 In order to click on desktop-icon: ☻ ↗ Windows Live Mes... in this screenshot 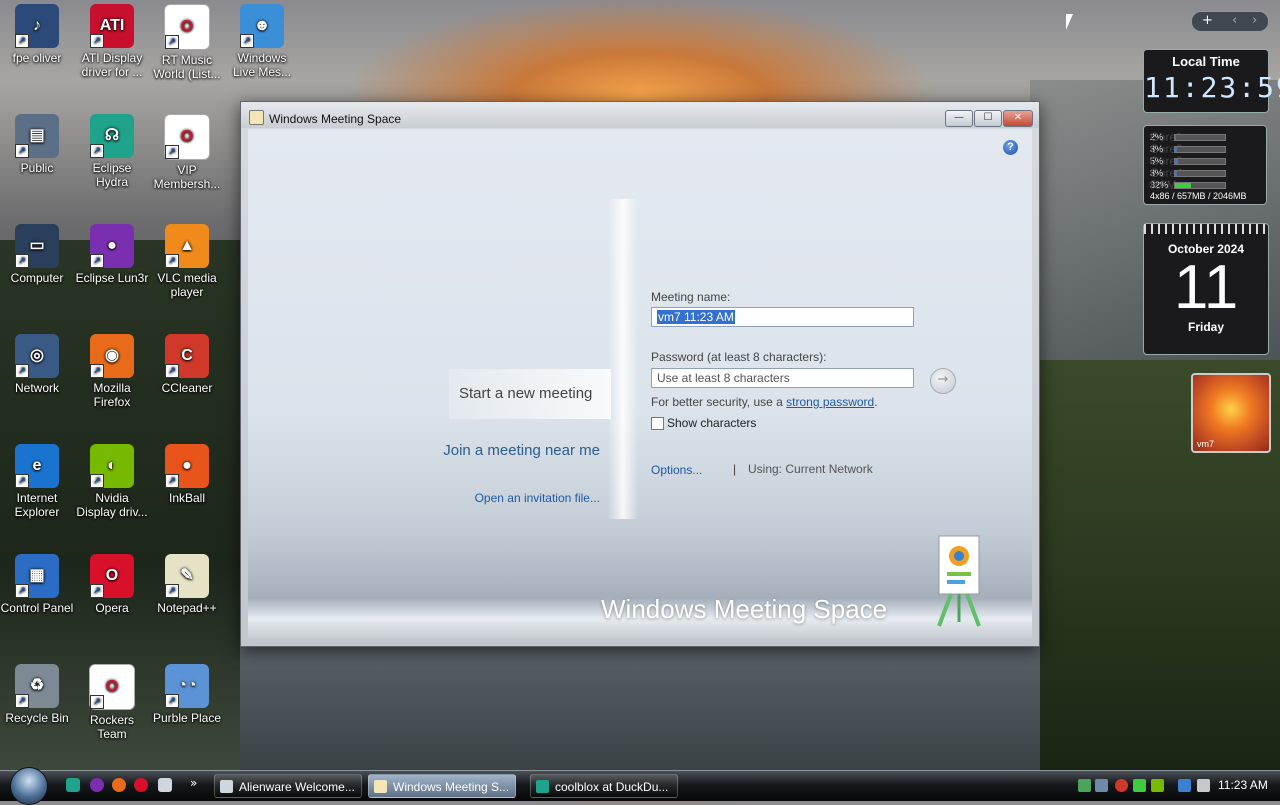, I will do `click(262, 41)`.